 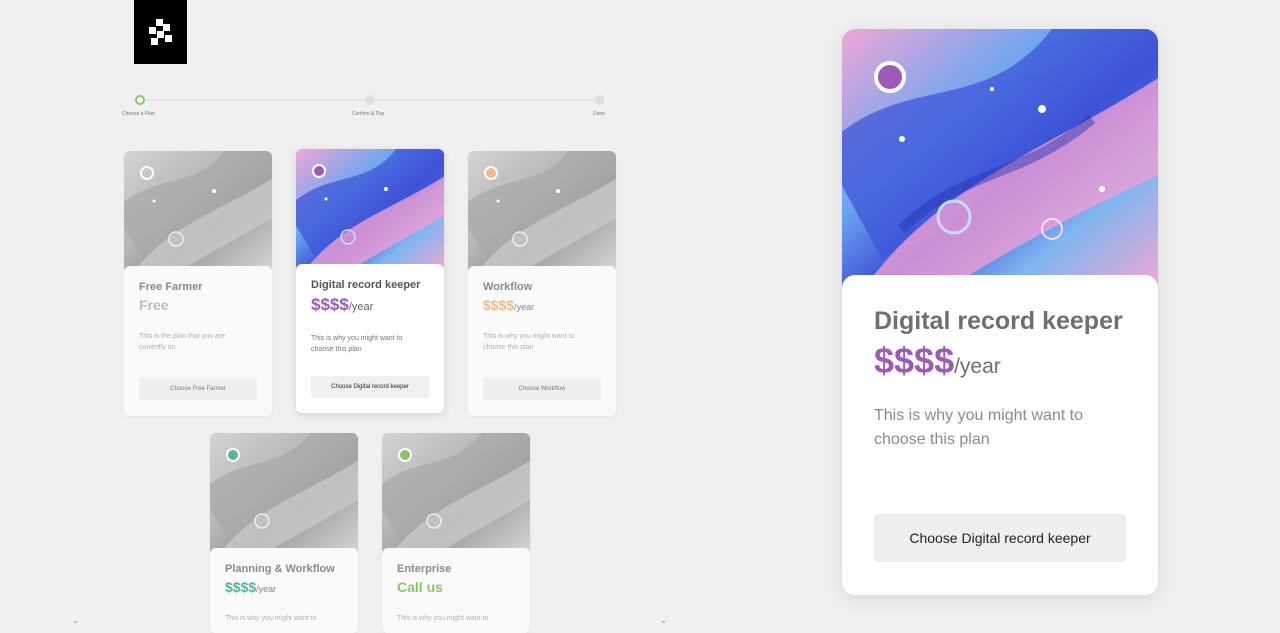 What do you see at coordinates (138, 114) in the screenshot?
I see `step-1-label: Choose a Plan` at bounding box center [138, 114].